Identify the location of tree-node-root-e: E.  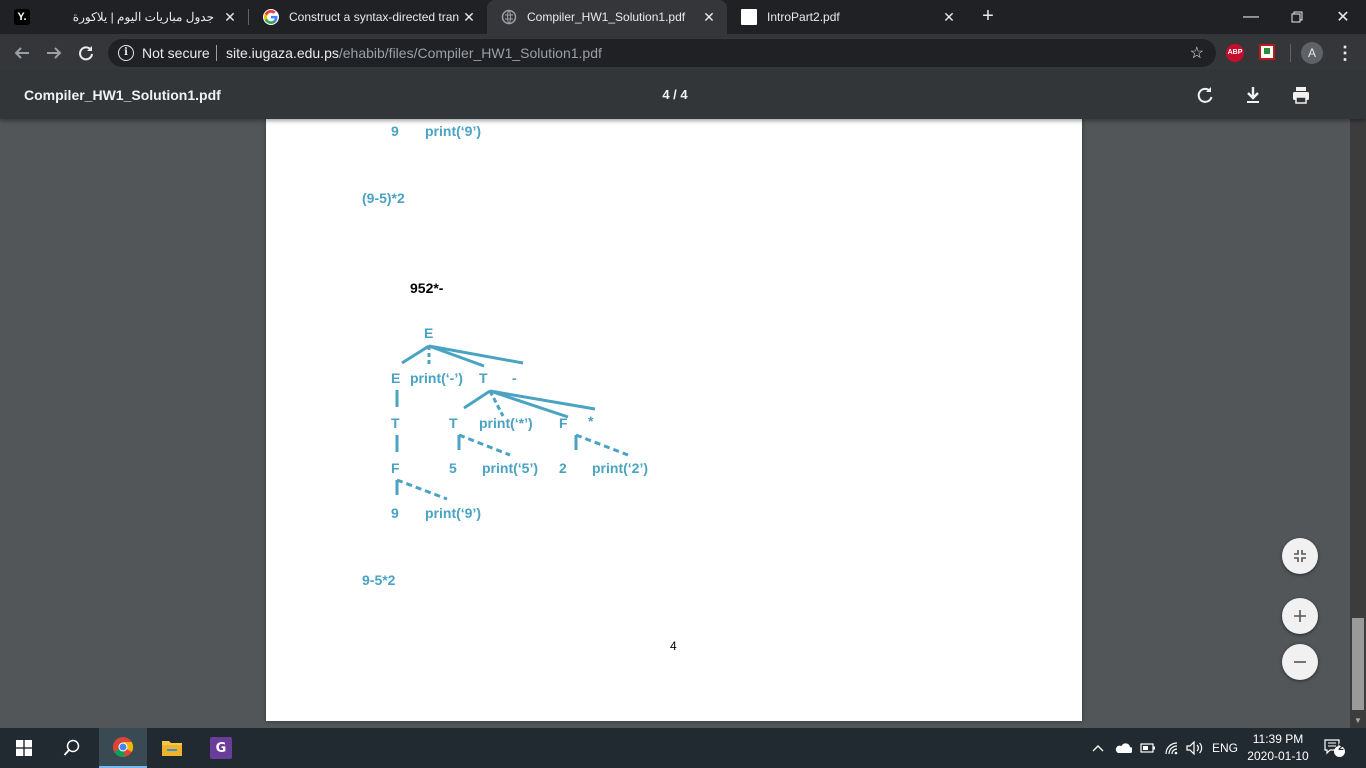
(429, 333).